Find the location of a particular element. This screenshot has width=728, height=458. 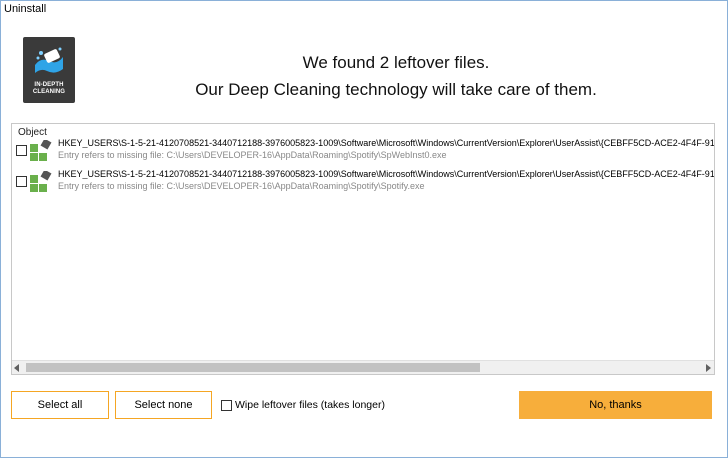

wipe-leftover-option: Wipe leftover files (takes longer) is located at coordinates (303, 405).